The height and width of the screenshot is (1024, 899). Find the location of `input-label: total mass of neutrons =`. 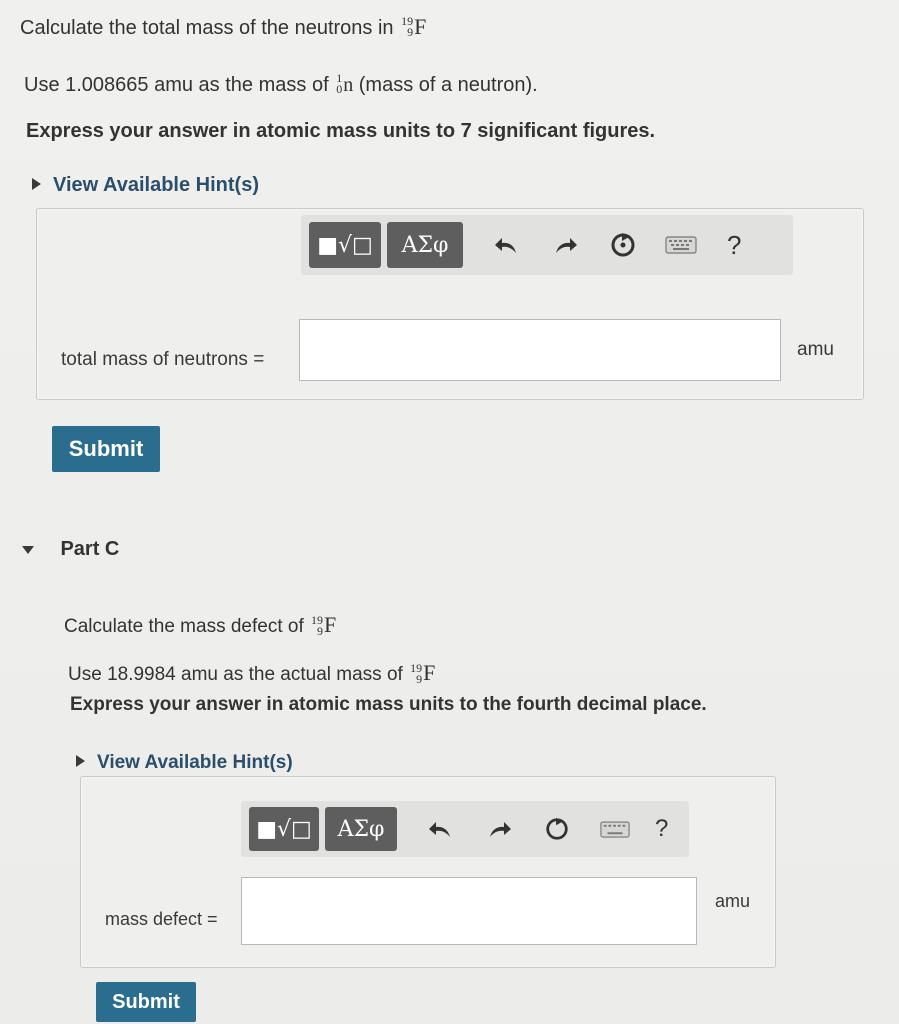

input-label: total mass of neutrons = is located at coordinates (163, 359).